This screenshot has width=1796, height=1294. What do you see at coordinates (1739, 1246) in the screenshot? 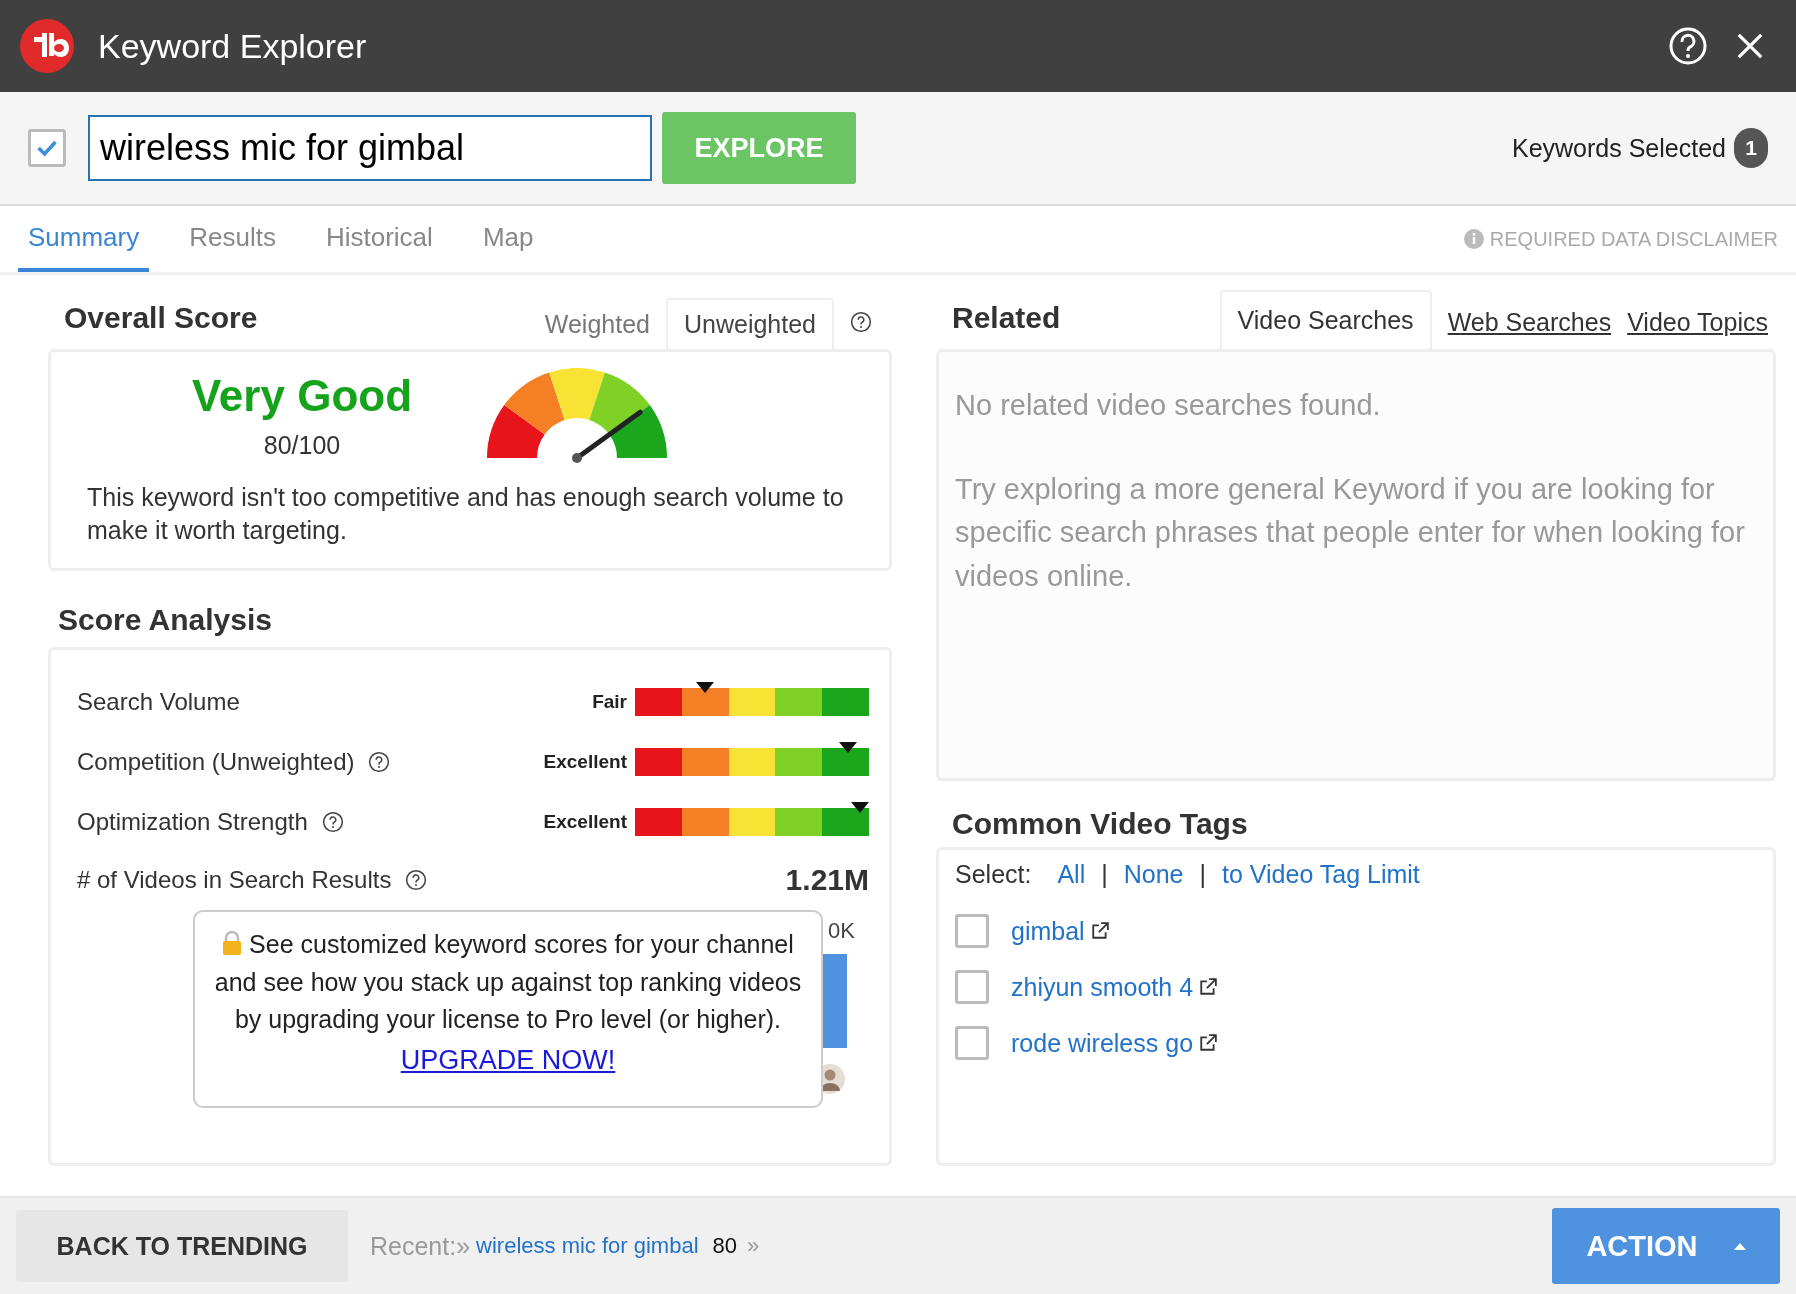
I see `caret-icon` at bounding box center [1739, 1246].